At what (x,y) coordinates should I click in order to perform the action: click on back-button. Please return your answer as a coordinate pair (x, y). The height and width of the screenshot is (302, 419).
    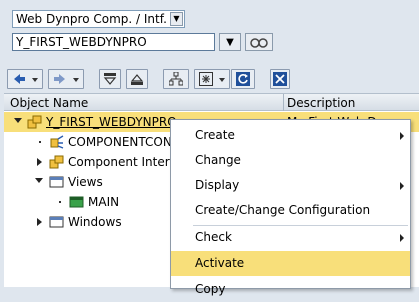
    Looking at the image, I should click on (25, 79).